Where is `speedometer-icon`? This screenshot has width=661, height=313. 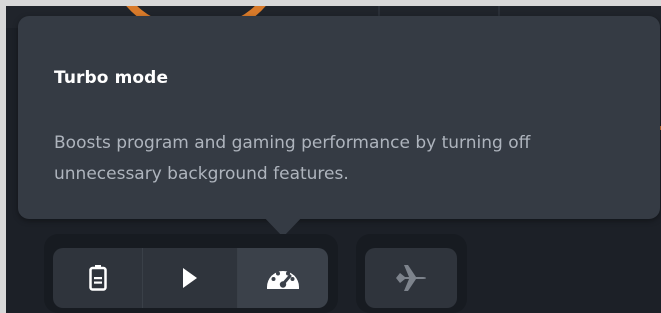
speedometer-icon is located at coordinates (283, 278).